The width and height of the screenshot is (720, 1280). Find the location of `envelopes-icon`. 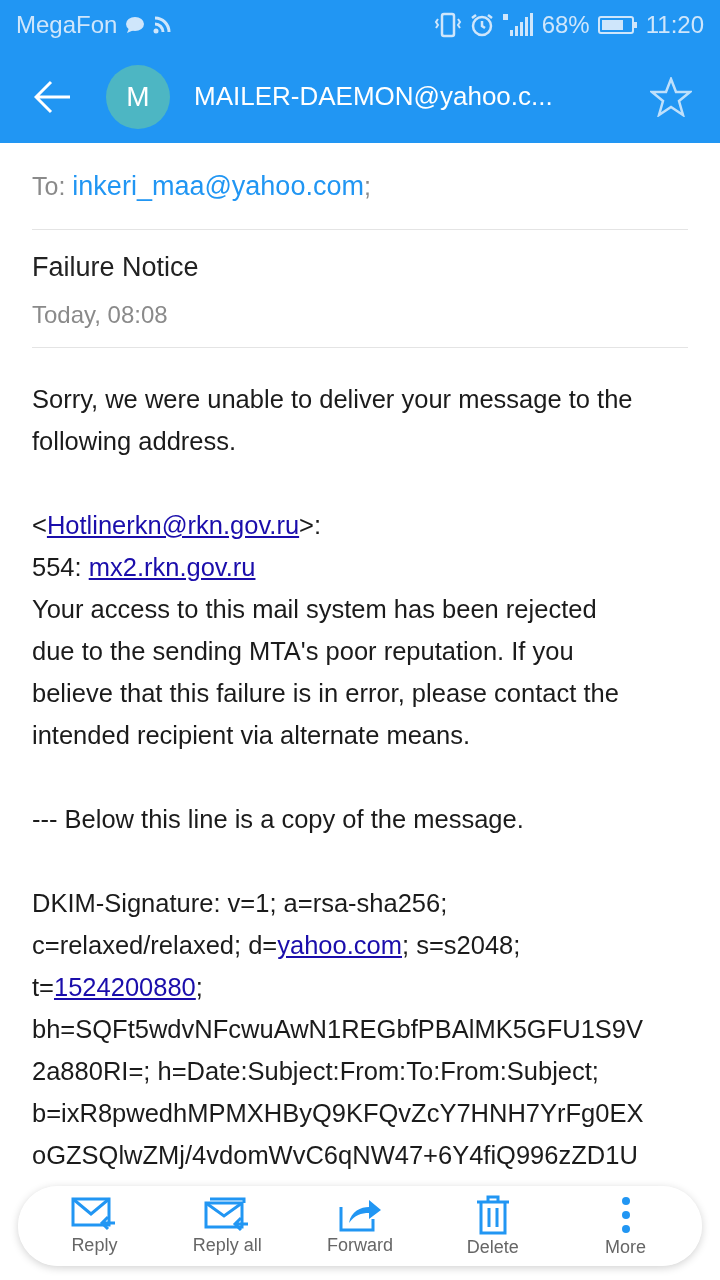

envelopes-icon is located at coordinates (227, 1214).